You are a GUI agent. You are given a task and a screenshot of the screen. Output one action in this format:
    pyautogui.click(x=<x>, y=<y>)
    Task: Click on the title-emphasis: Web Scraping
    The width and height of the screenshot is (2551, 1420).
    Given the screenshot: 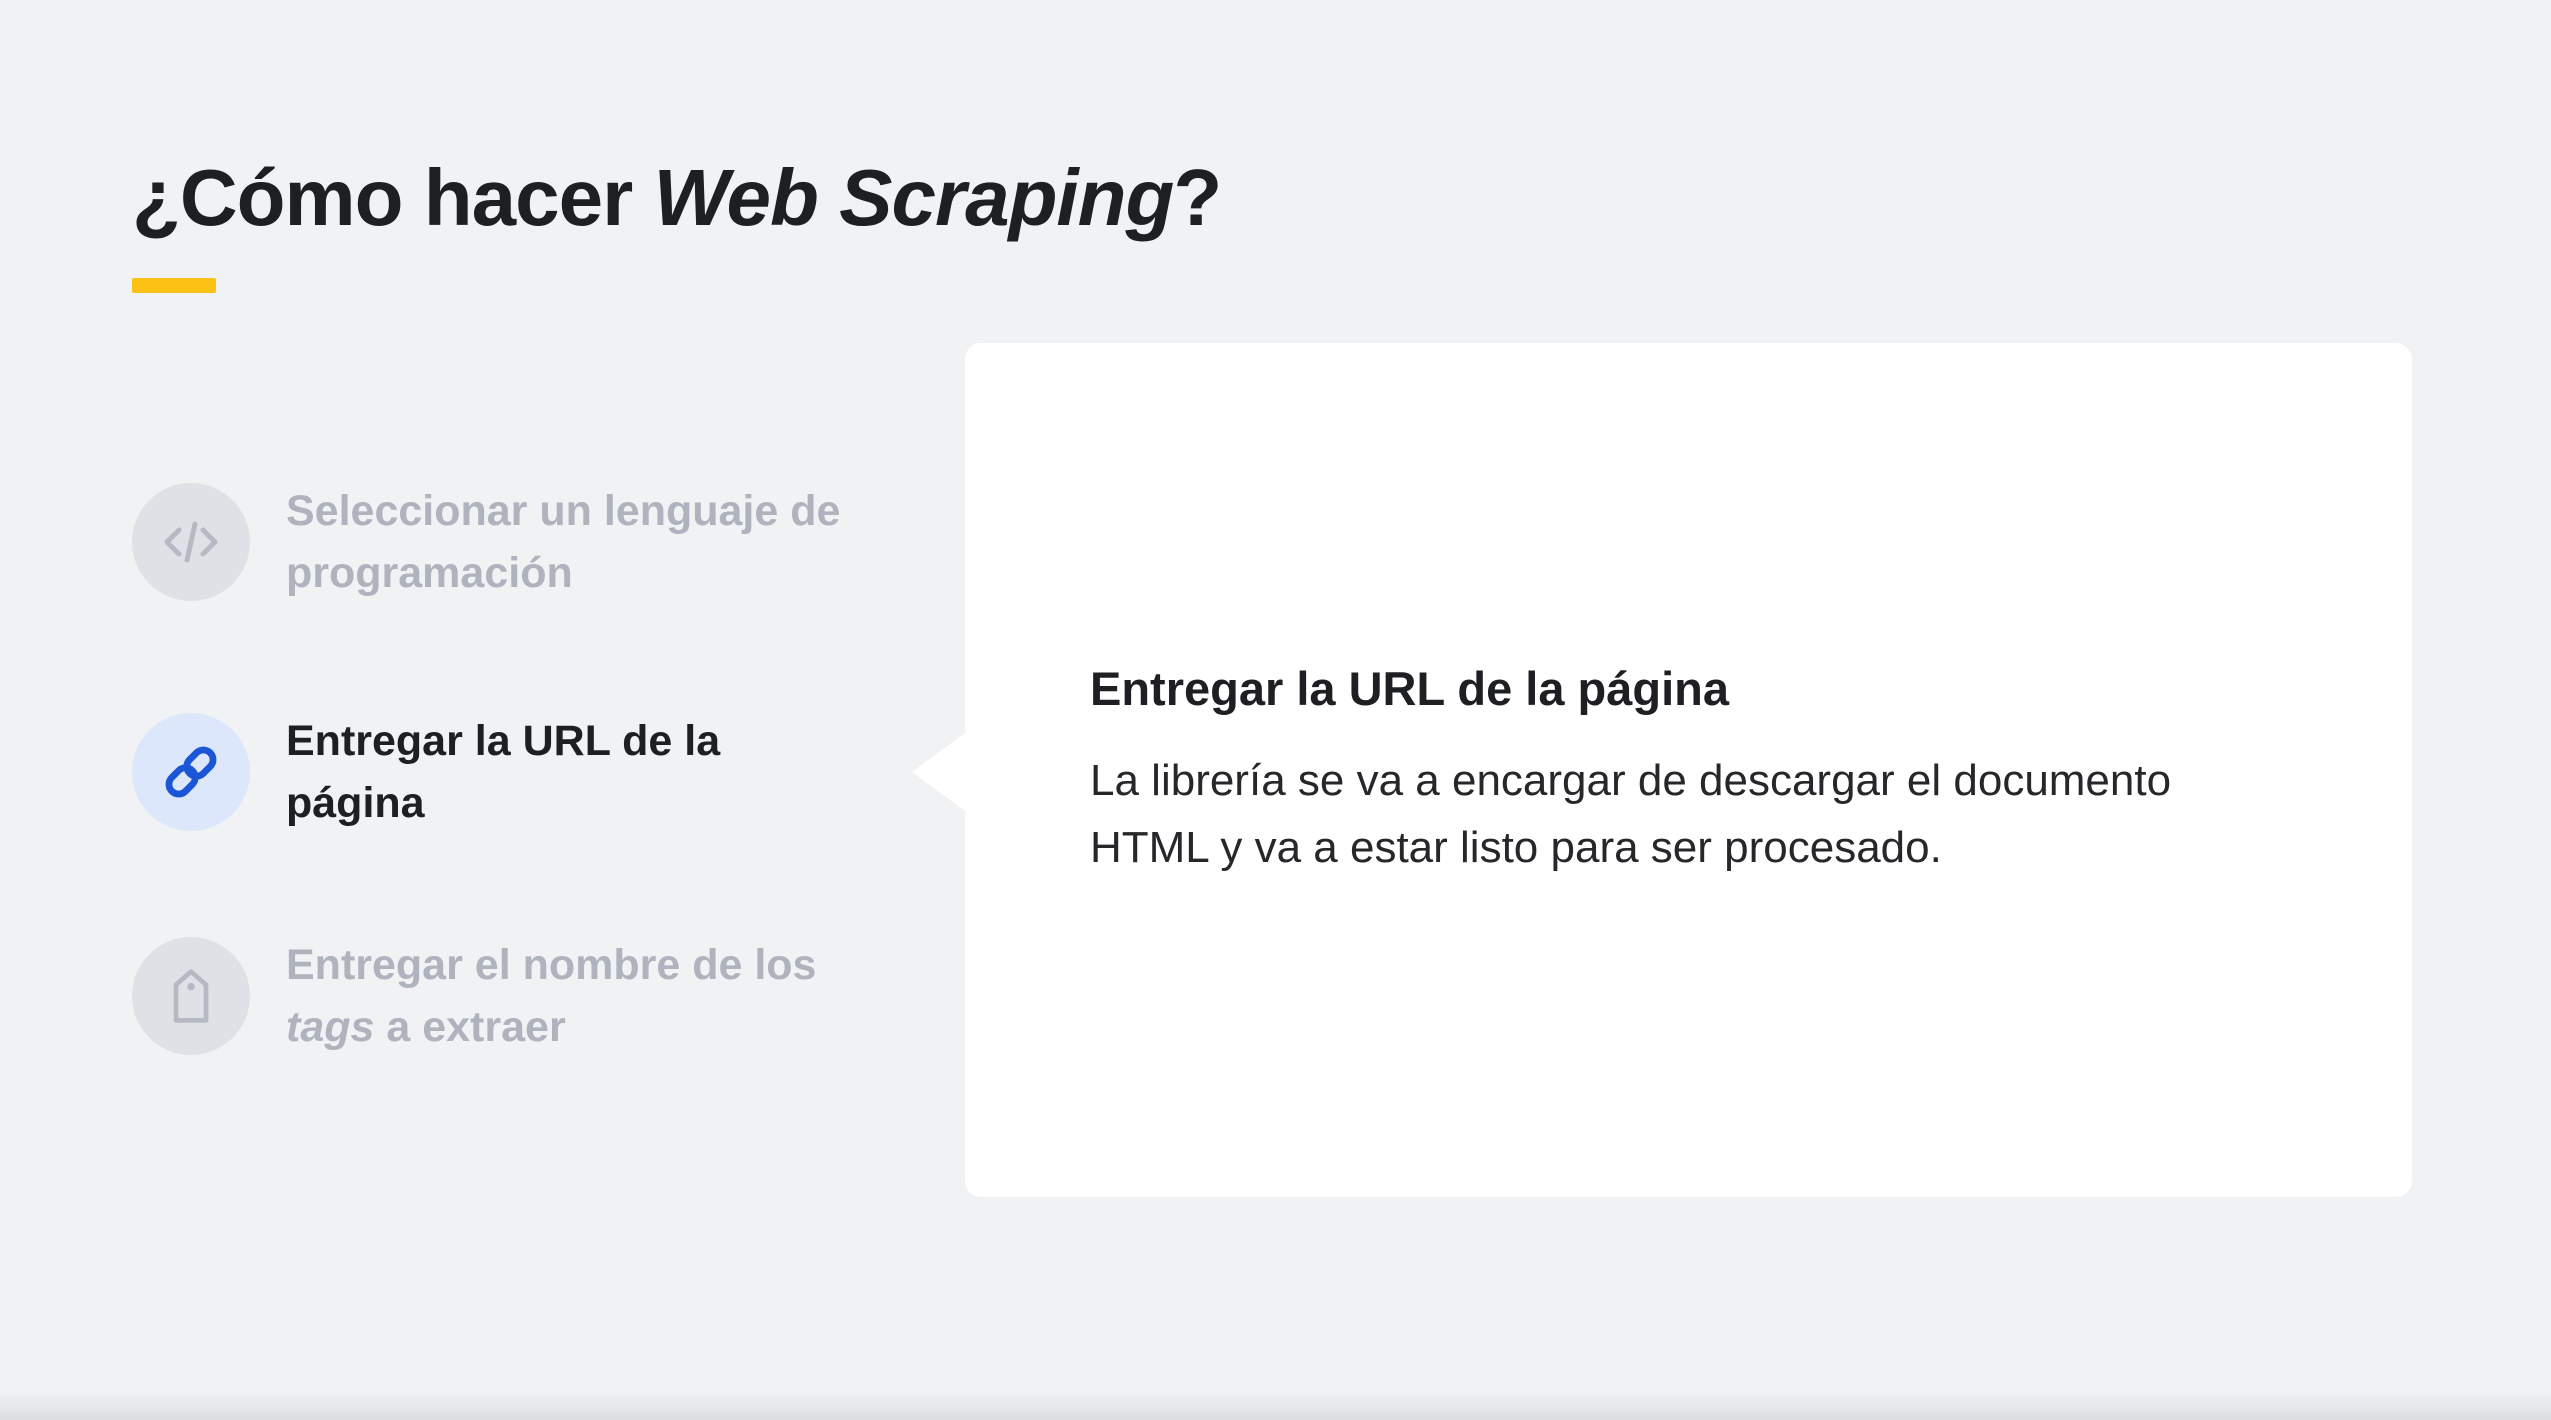 What is the action you would take?
    pyautogui.click(x=913, y=197)
    